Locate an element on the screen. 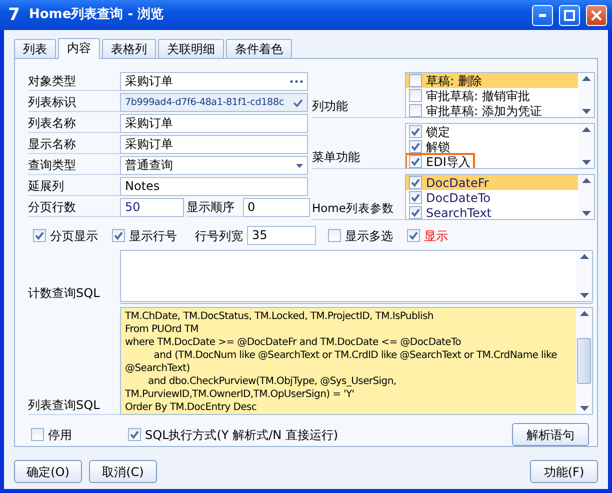 The width and height of the screenshot is (612, 493). input-field: Notes is located at coordinates (214, 186).